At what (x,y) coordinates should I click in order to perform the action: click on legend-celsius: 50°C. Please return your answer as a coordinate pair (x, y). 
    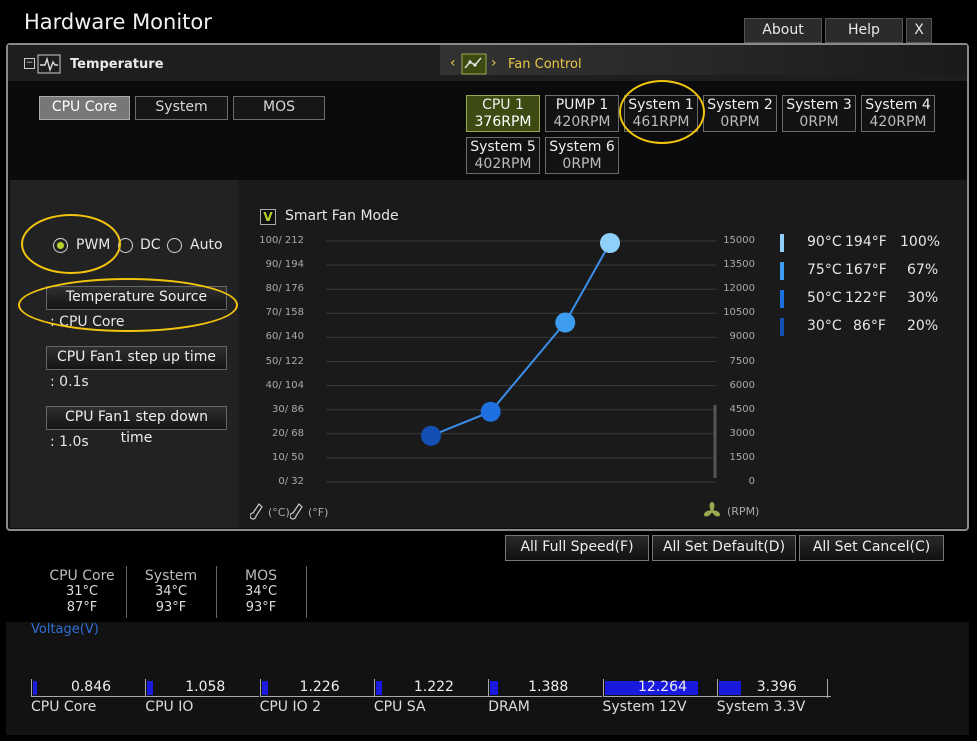
    Looking at the image, I should click on (824, 298).